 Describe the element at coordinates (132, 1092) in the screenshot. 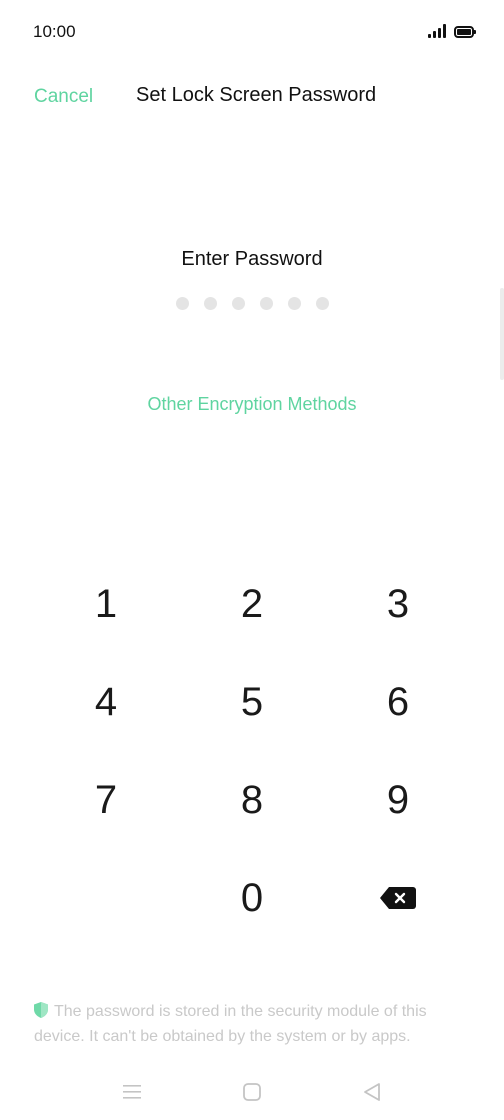

I see `menu-icon` at that location.